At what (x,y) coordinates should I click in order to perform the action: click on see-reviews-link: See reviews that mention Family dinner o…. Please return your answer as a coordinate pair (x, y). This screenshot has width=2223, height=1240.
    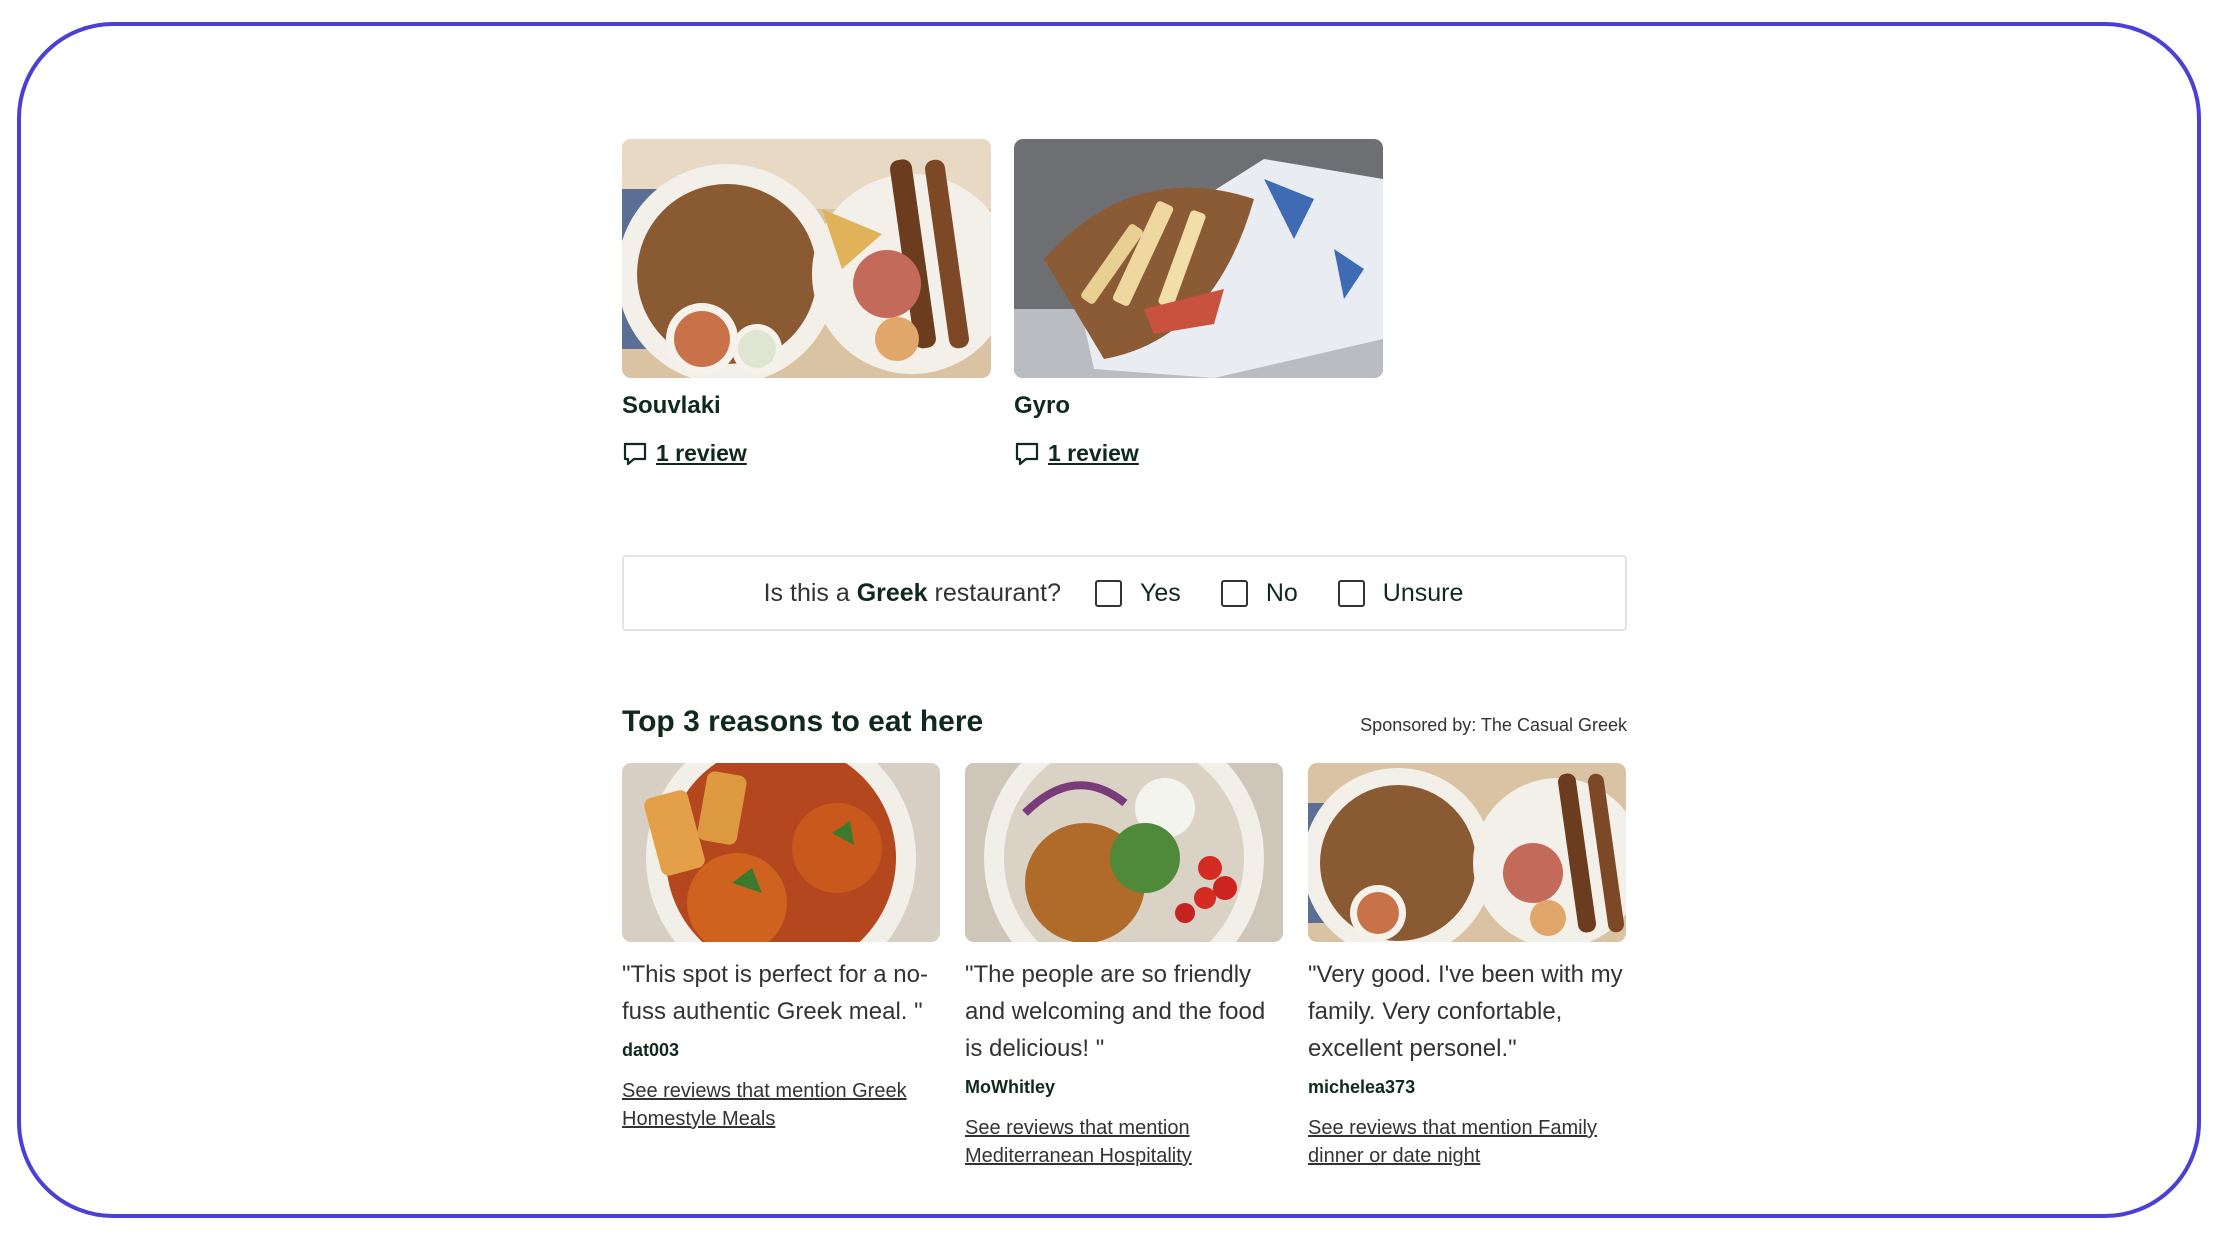
    Looking at the image, I should click on (1467, 1142).